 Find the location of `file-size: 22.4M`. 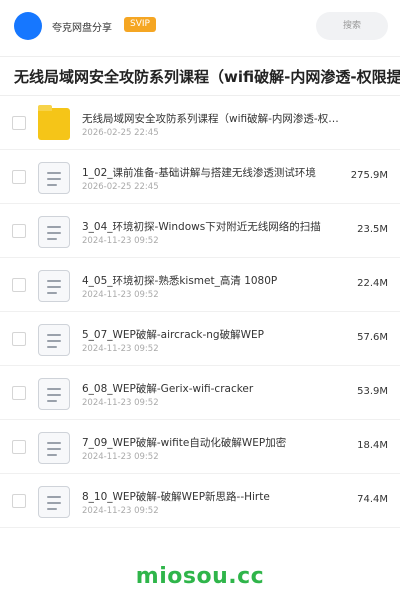

file-size: 22.4M is located at coordinates (372, 283).